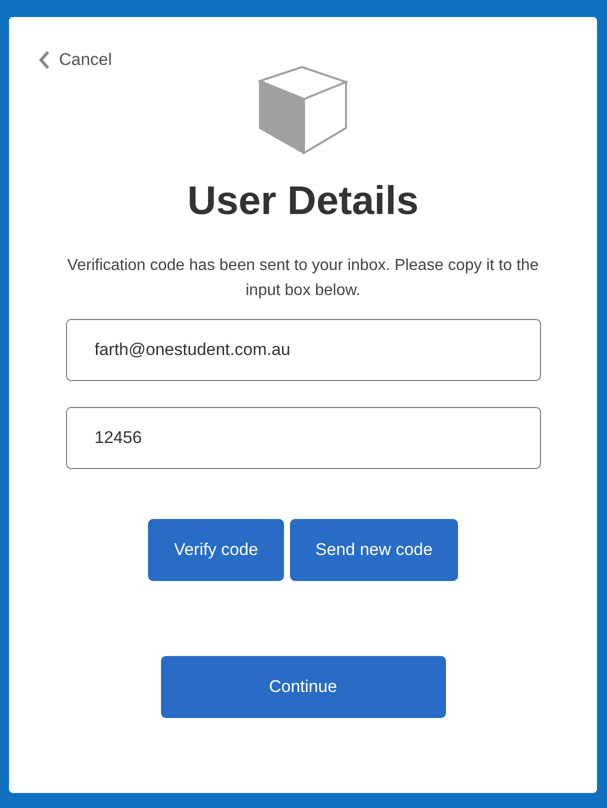 The height and width of the screenshot is (808, 607). Describe the element at coordinates (44, 60) in the screenshot. I see `back-chevron-icon` at that location.